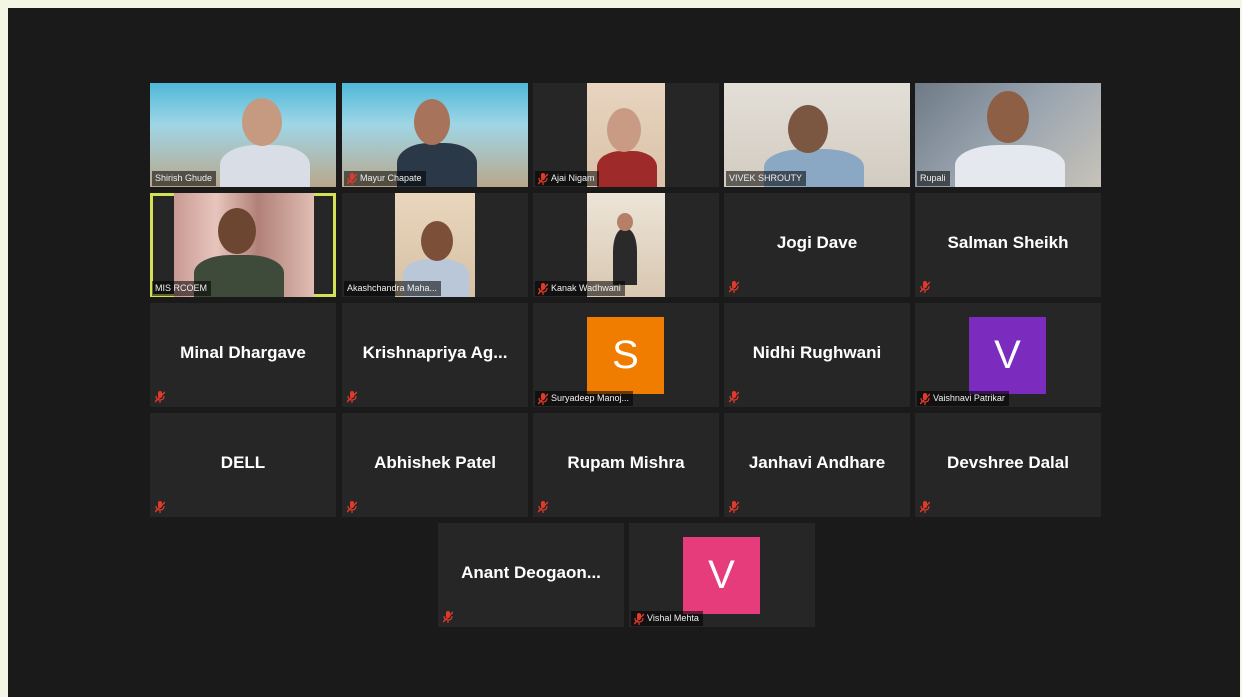  I want to click on participant-tile: Shirish Ghude, so click(243, 135).